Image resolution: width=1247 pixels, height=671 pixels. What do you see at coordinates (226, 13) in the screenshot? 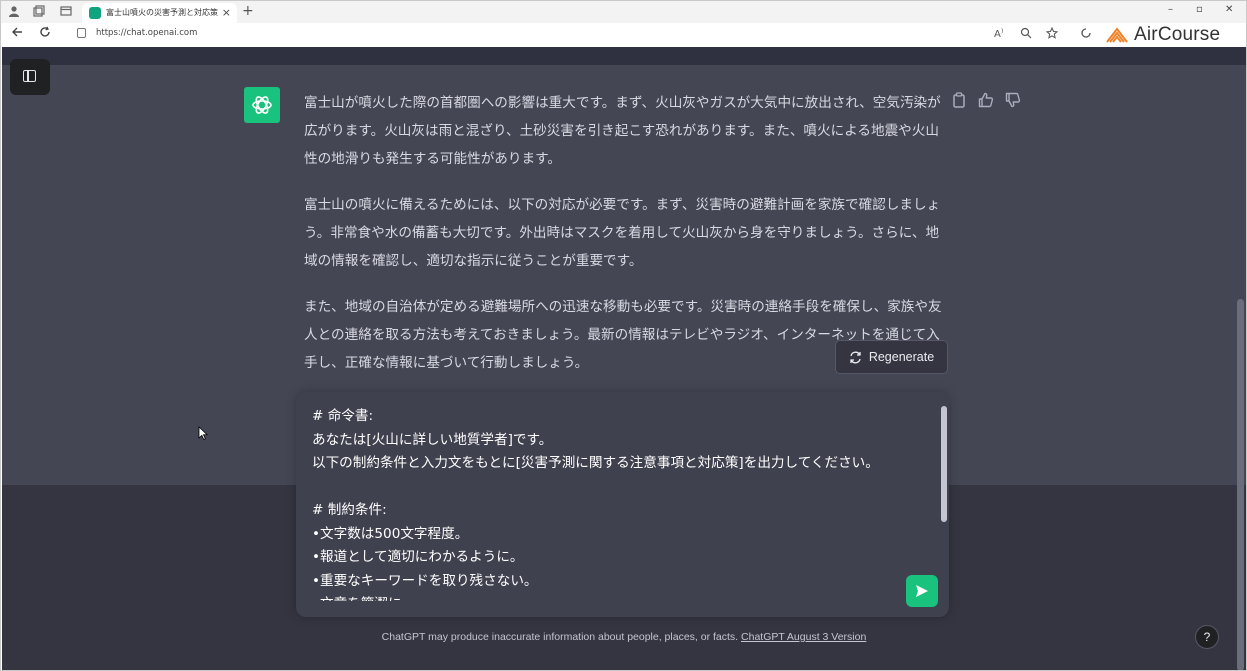
I see `tab-close-icon: ×` at bounding box center [226, 13].